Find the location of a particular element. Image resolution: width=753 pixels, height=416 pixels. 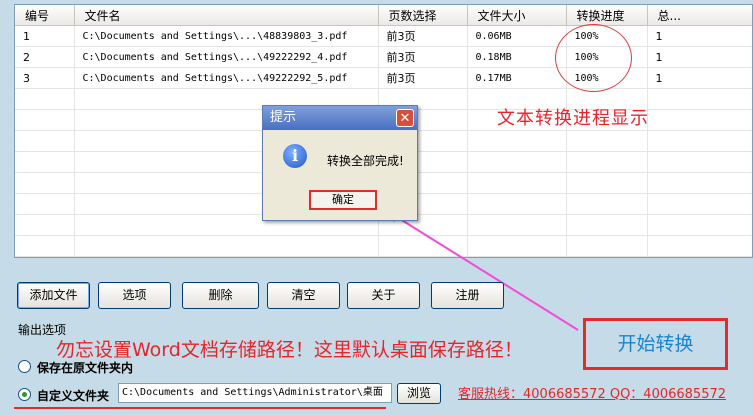

cell-size: 0.06MB is located at coordinates (517, 36).